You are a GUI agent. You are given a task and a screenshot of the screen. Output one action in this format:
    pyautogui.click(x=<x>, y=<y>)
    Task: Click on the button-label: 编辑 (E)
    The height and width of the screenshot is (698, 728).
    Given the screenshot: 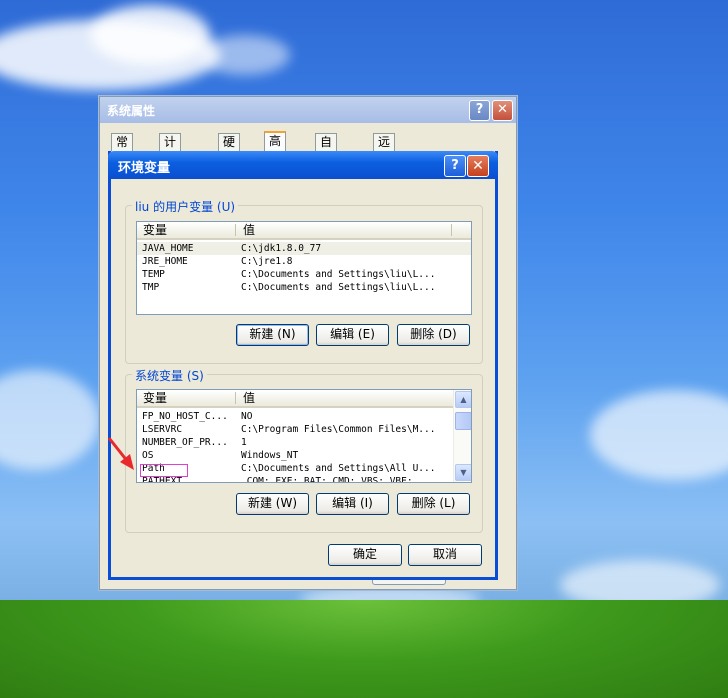 What is the action you would take?
    pyautogui.click(x=352, y=334)
    